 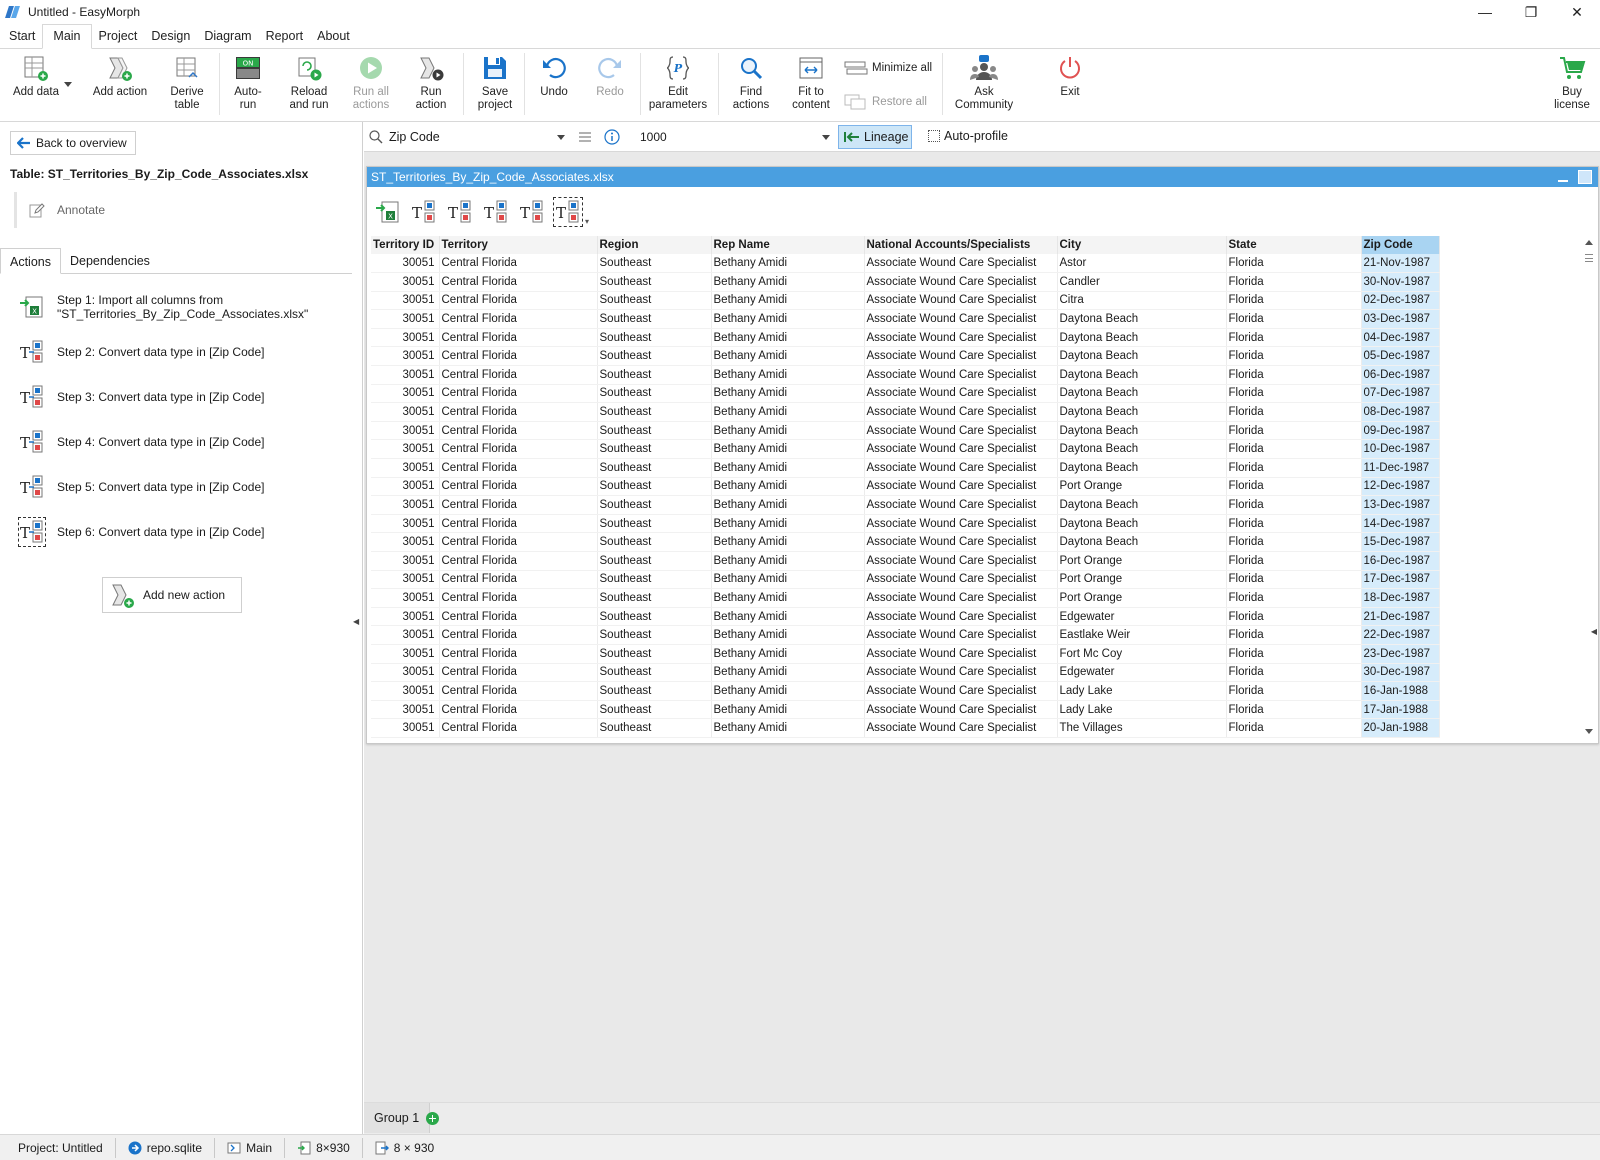 I want to click on column-search-combobox: Zip Code, so click(x=468, y=137).